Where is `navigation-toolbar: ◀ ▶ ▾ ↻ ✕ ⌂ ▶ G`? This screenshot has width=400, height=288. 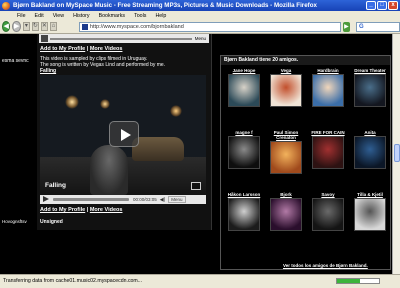
navigation-toolbar: ◀ ▶ ▾ ↻ ✕ ⌂ ▶ G is located at coordinates (200, 27).